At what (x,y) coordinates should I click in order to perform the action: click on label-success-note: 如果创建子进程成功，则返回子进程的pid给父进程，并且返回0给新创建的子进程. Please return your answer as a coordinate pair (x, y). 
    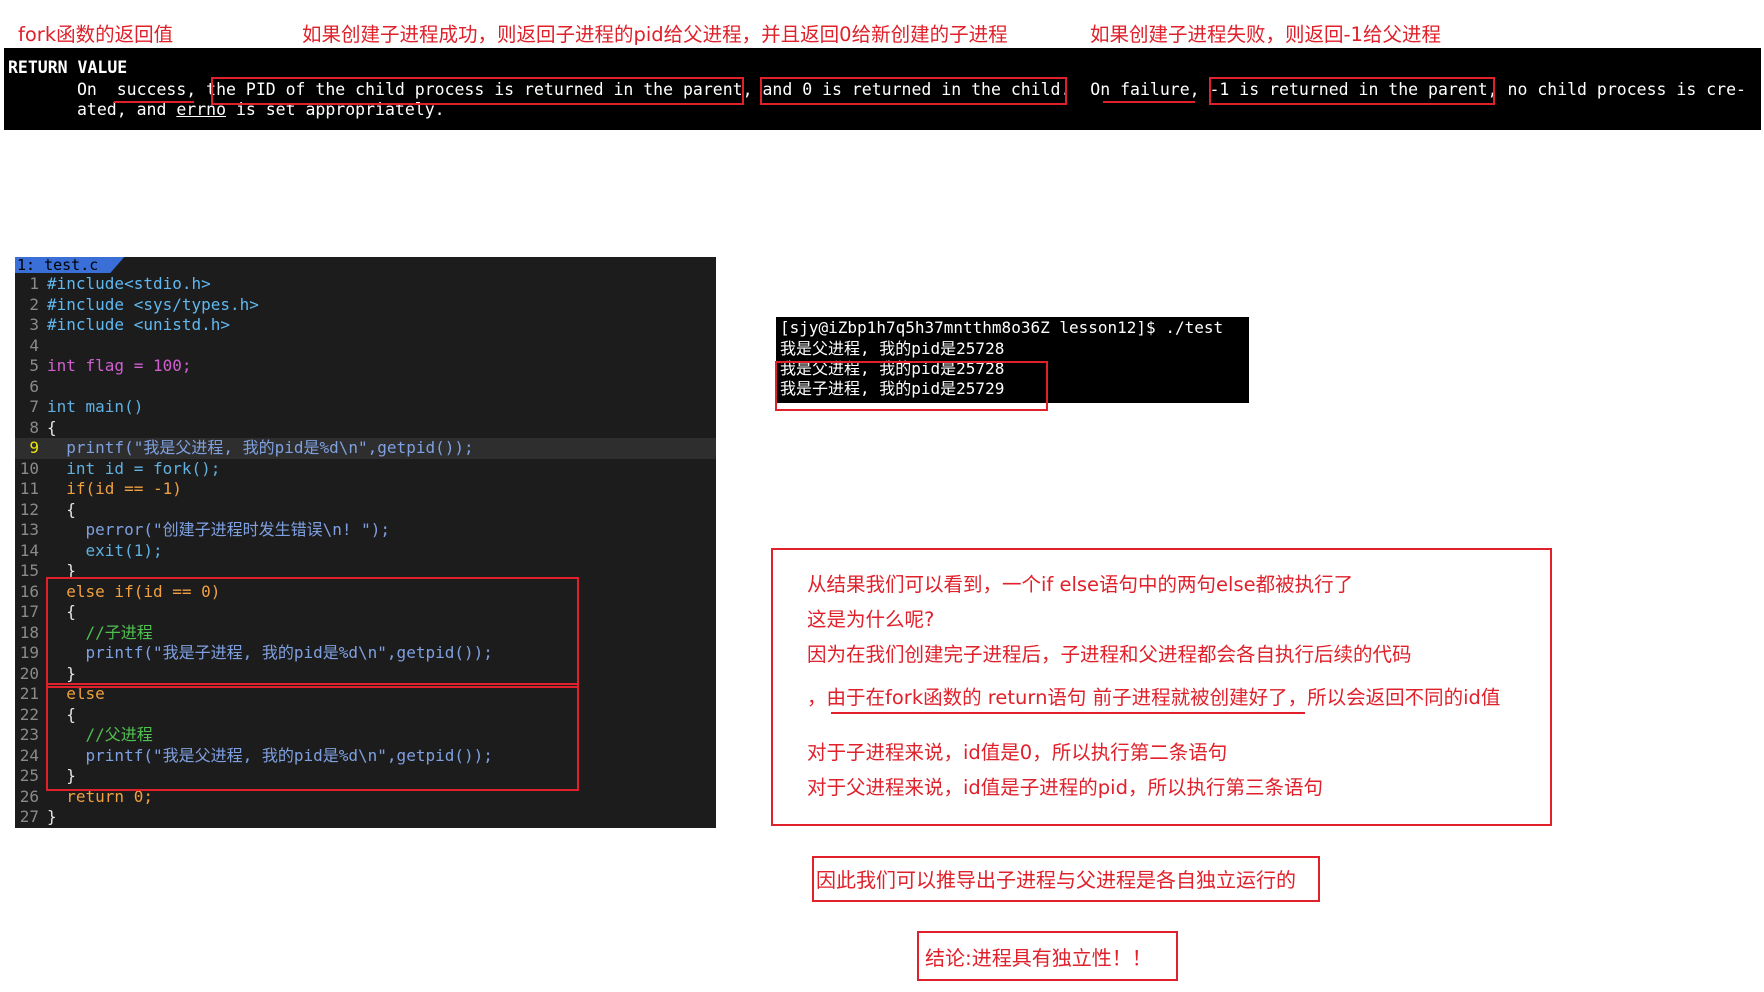
    Looking at the image, I should click on (655, 34).